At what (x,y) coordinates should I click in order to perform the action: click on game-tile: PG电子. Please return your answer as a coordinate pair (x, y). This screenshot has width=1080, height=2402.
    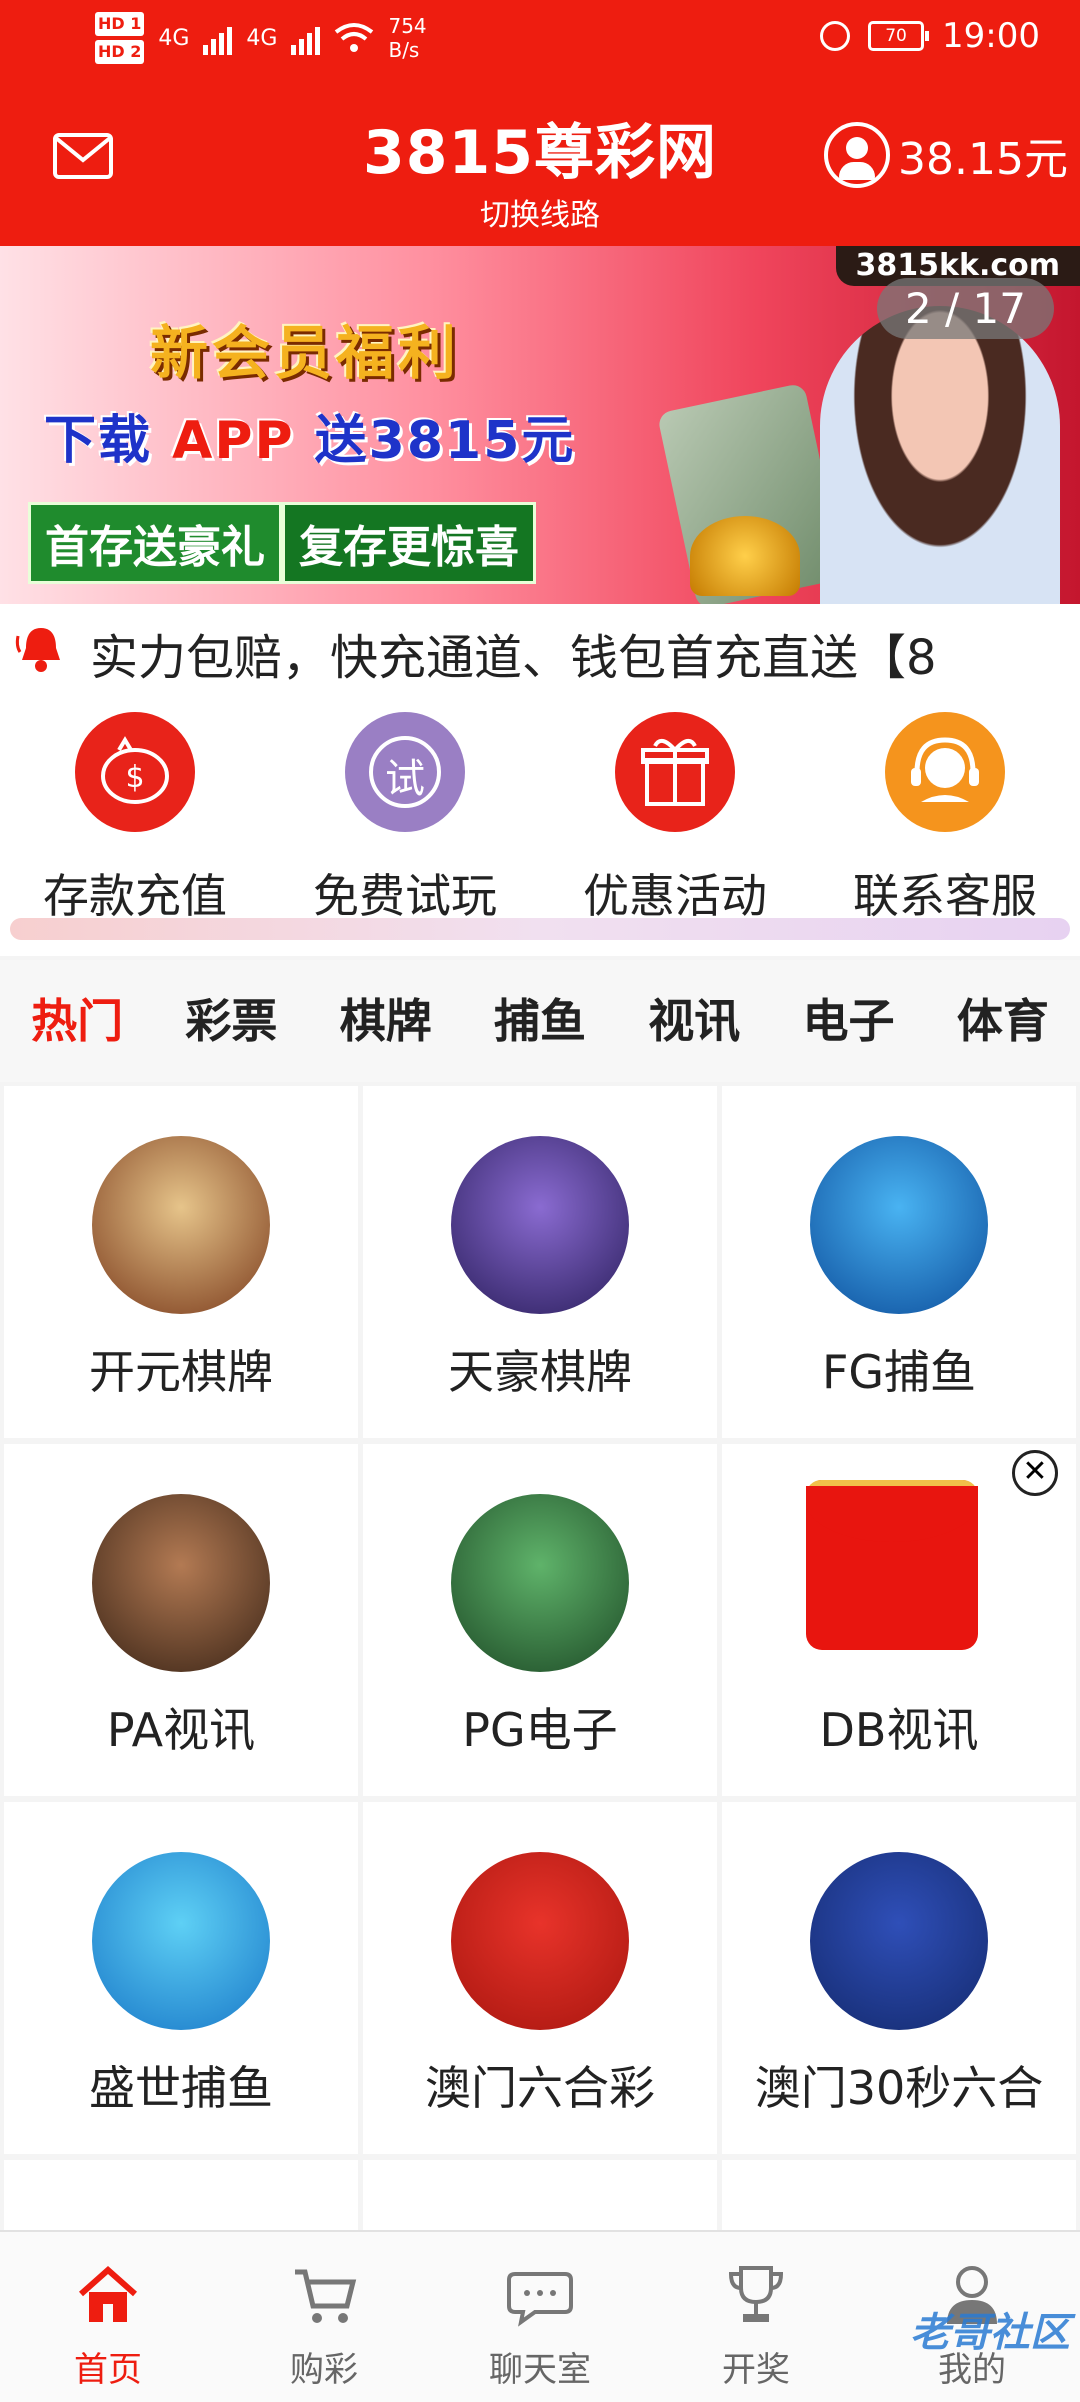
    Looking at the image, I should click on (540, 1620).